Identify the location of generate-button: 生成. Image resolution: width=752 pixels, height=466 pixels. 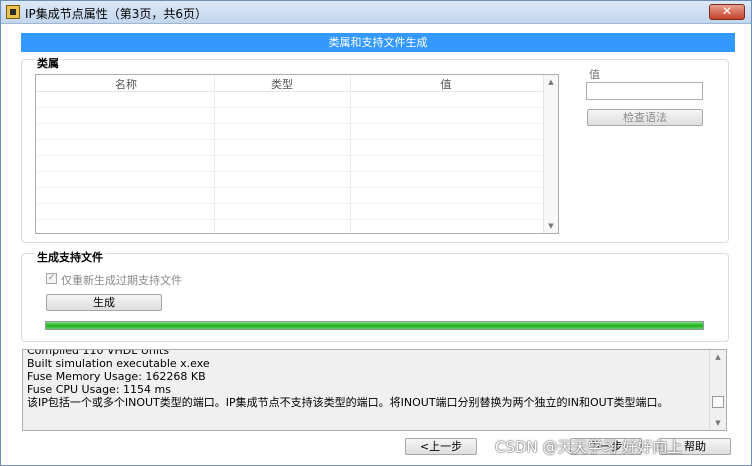
(104, 302).